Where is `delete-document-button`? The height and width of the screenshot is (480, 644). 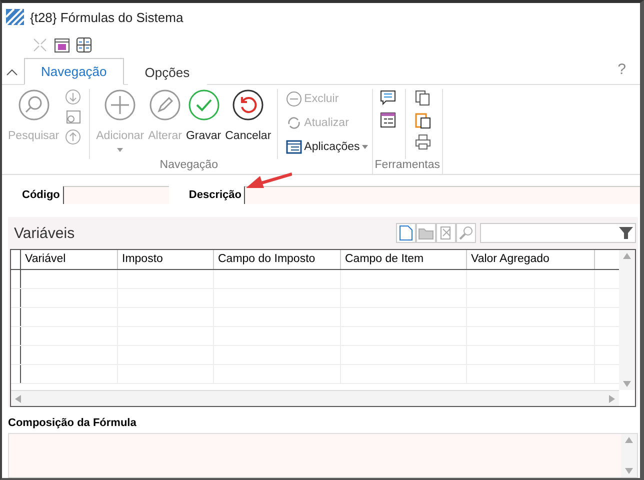
delete-document-button is located at coordinates (446, 233).